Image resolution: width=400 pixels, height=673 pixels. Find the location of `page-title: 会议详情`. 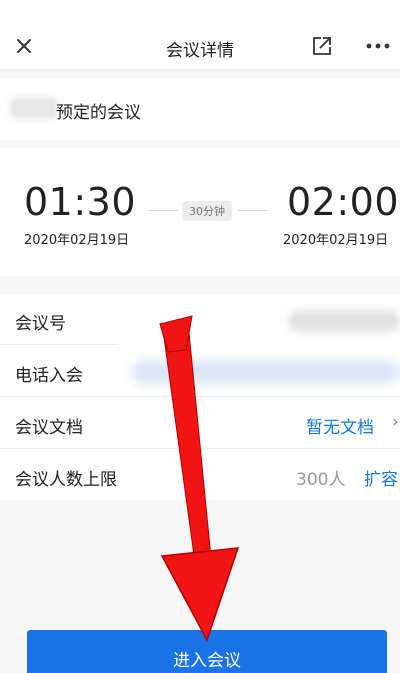

page-title: 会议详情 is located at coordinates (200, 51).